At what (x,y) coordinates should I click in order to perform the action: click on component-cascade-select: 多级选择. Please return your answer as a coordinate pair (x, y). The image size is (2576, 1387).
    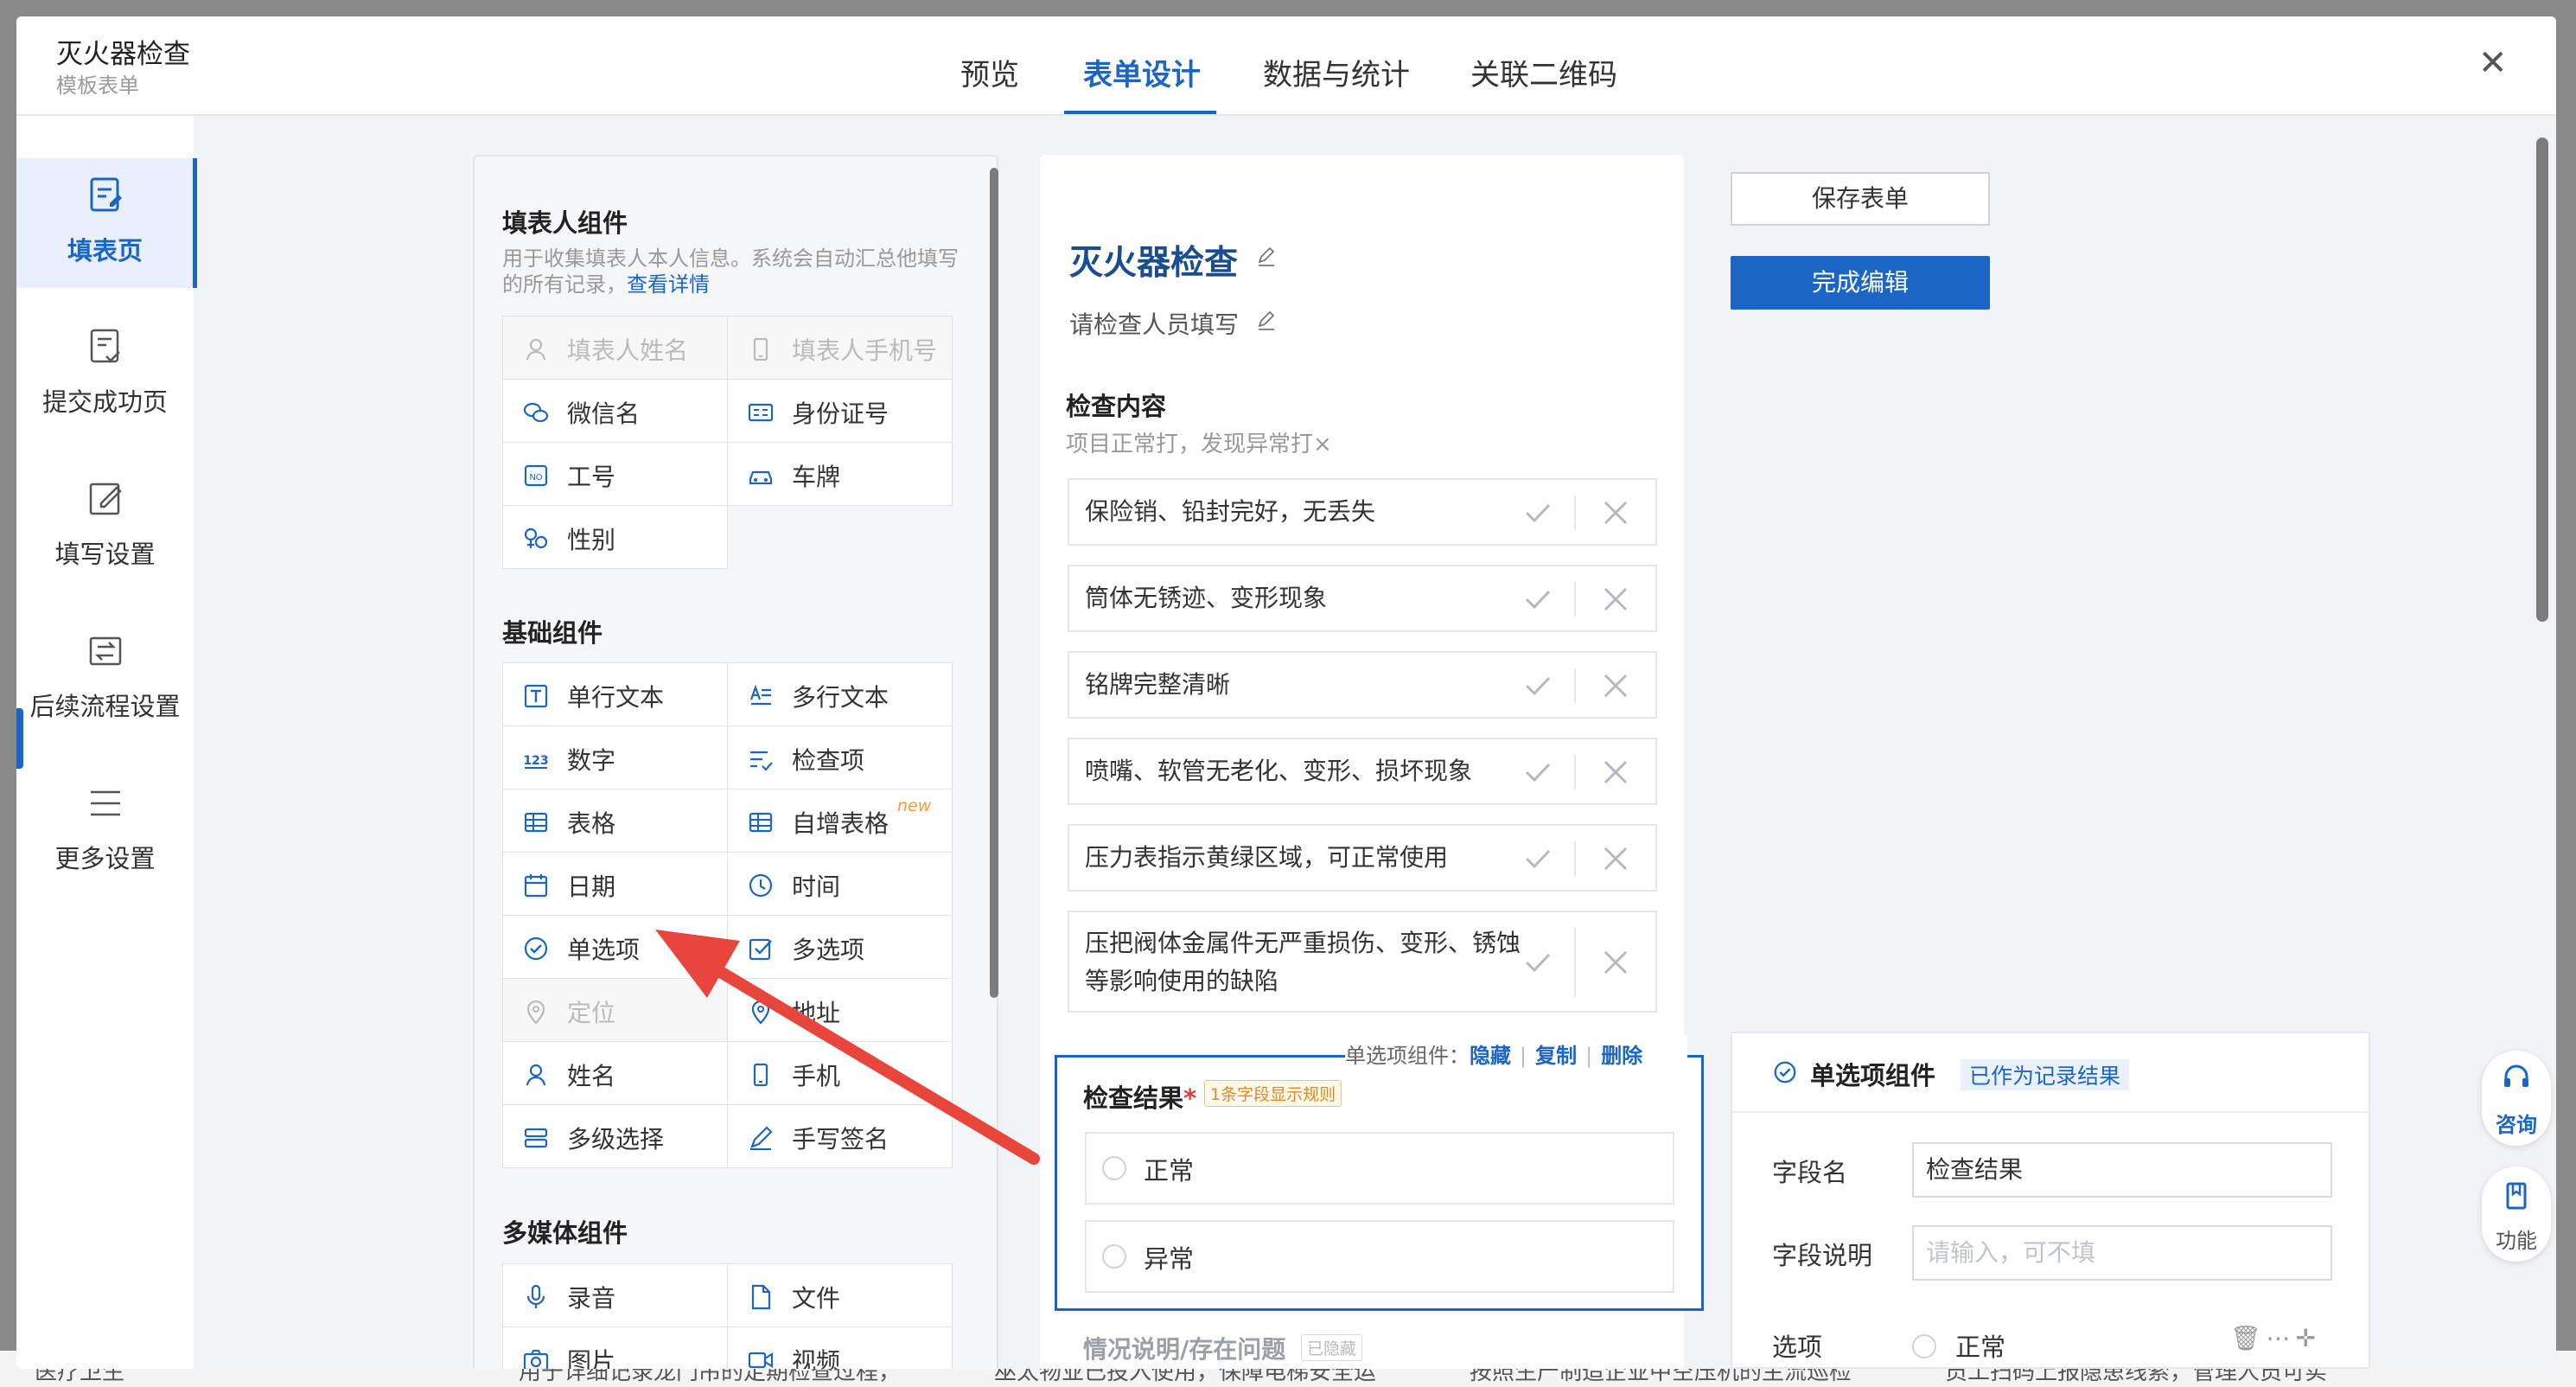
    Looking at the image, I should click on (615, 1136).